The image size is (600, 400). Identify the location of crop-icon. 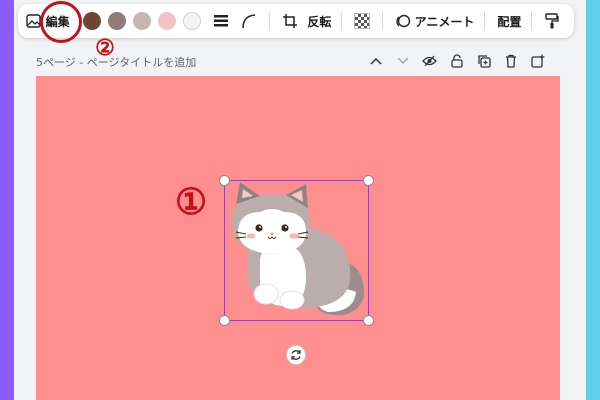
(290, 21).